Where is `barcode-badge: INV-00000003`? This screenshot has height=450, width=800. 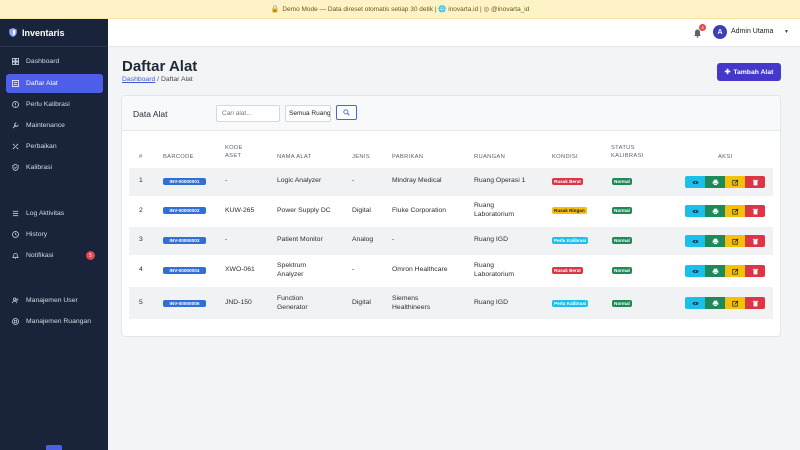
barcode-badge: INV-00000003 is located at coordinates (184, 240).